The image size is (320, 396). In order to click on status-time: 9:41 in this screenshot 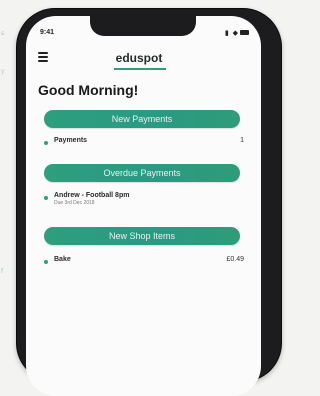, I will do `click(47, 32)`.